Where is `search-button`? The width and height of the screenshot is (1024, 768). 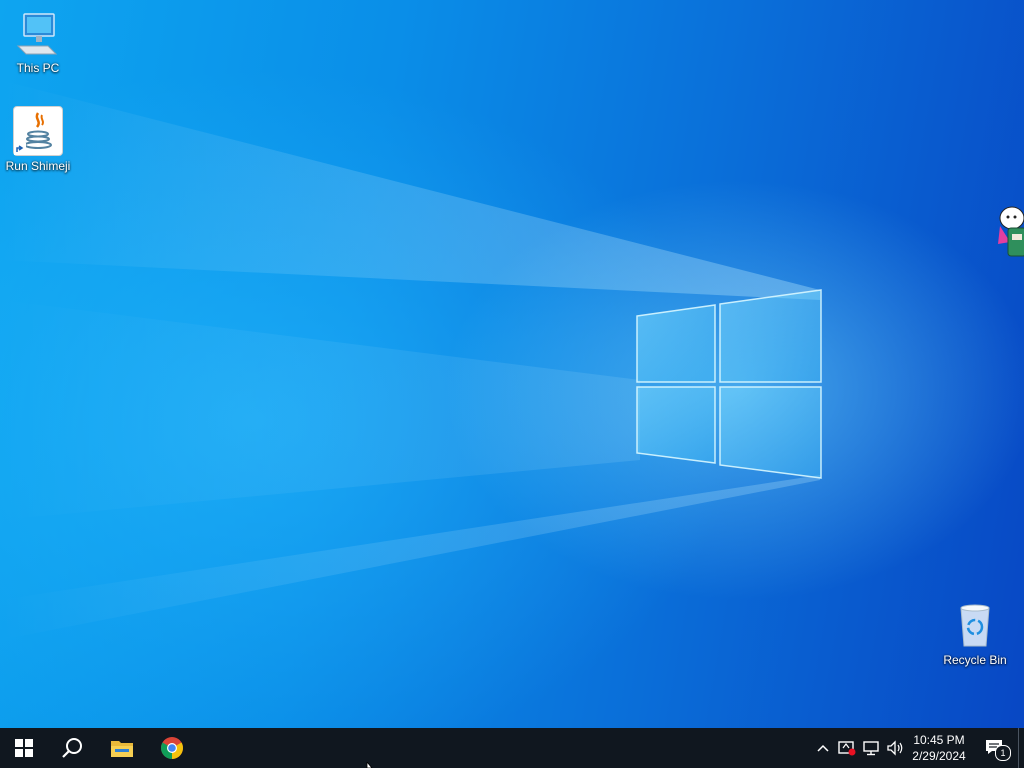 search-button is located at coordinates (72, 748).